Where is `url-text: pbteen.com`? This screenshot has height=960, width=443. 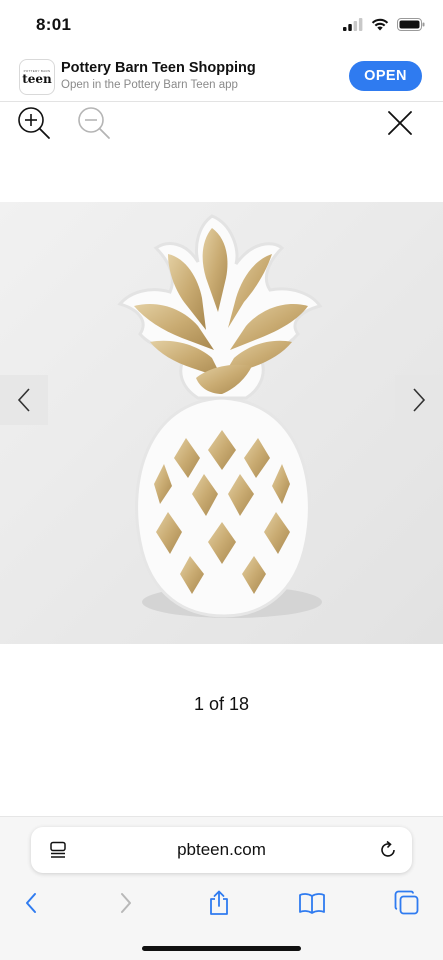
url-text: pbteen.com is located at coordinates (221, 849).